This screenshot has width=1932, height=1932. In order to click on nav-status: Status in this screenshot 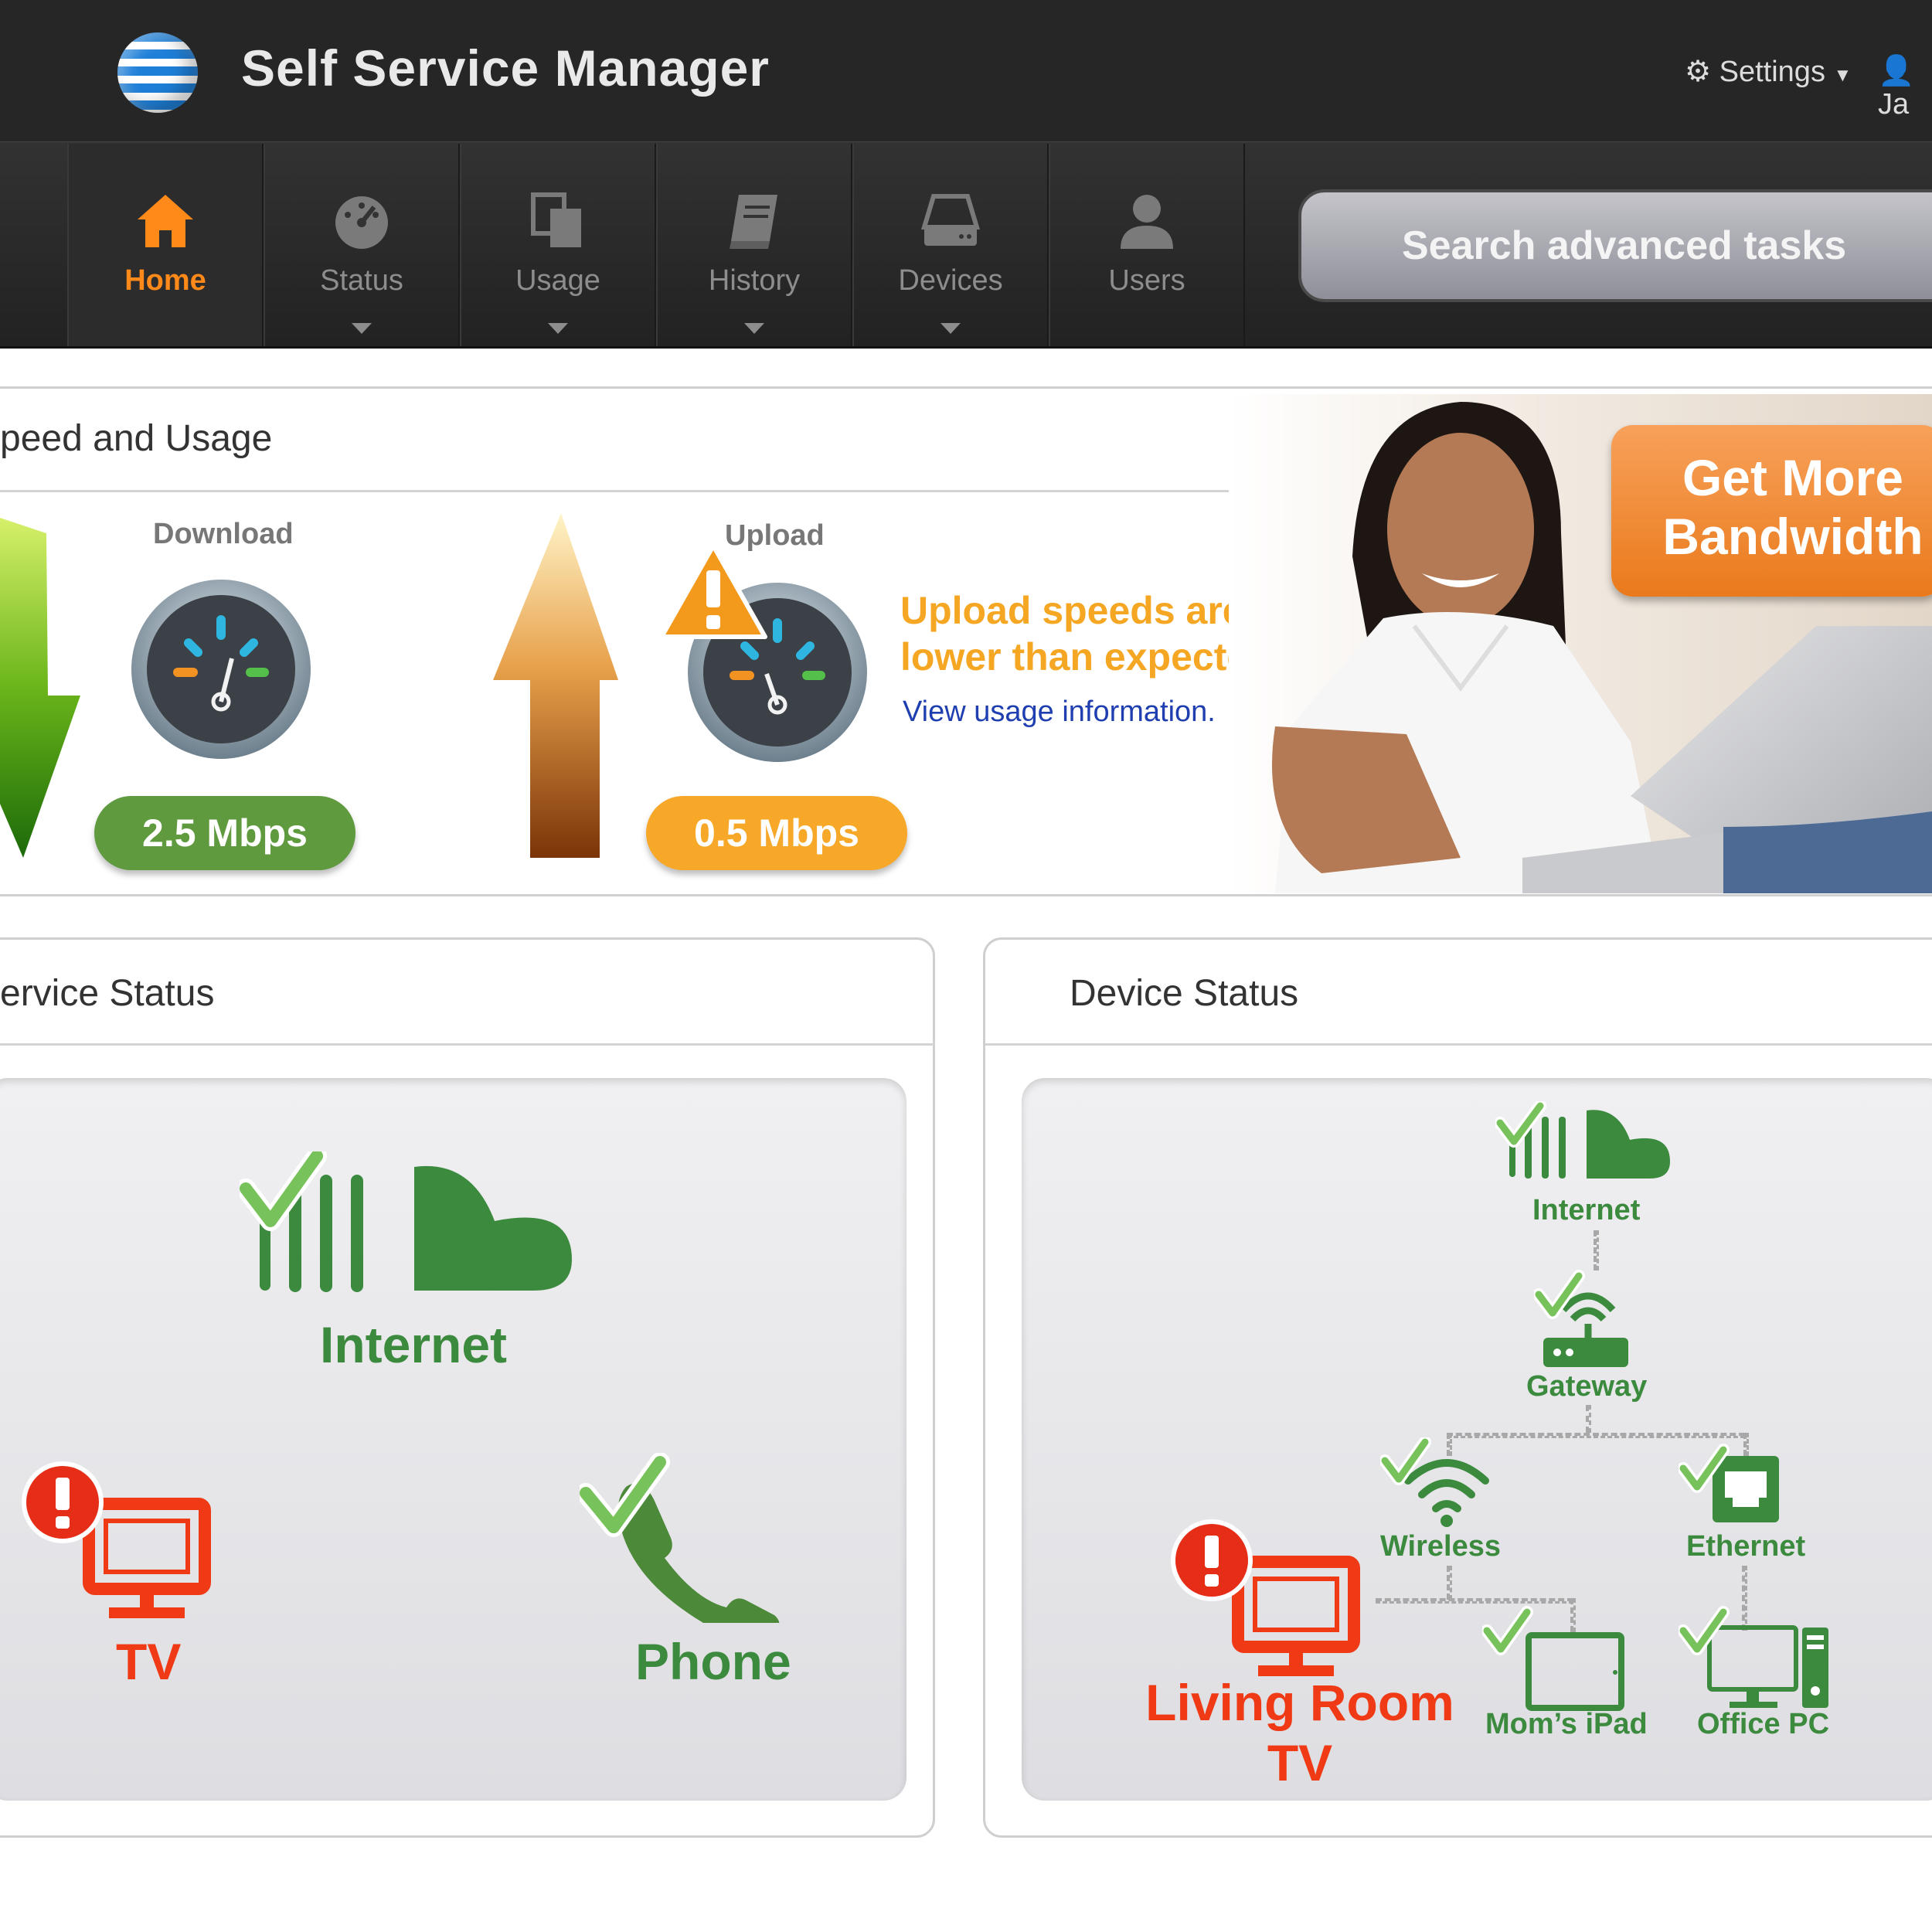, I will do `click(362, 245)`.